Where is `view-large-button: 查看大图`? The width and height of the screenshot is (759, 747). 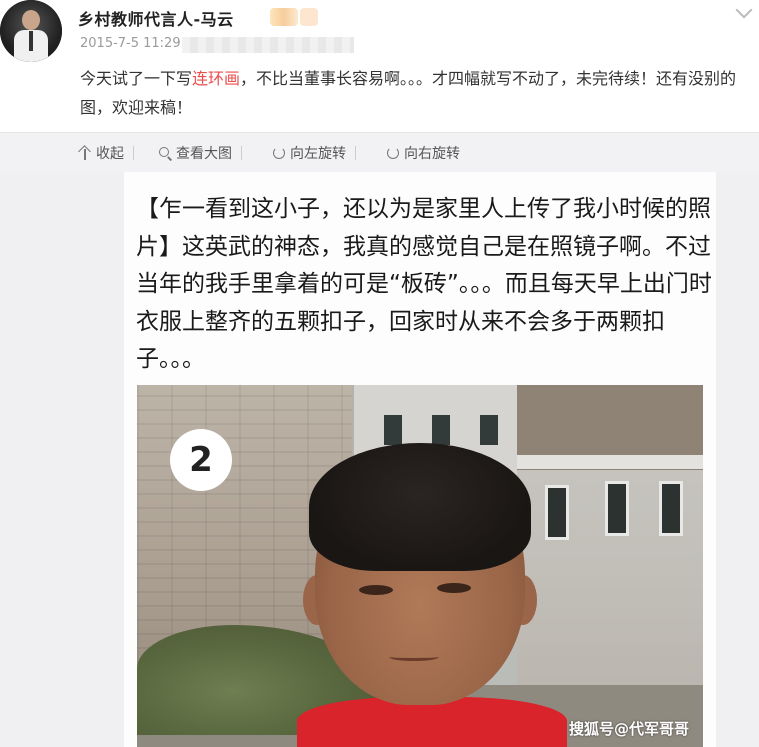 view-large-button: 查看大图 is located at coordinates (200, 153).